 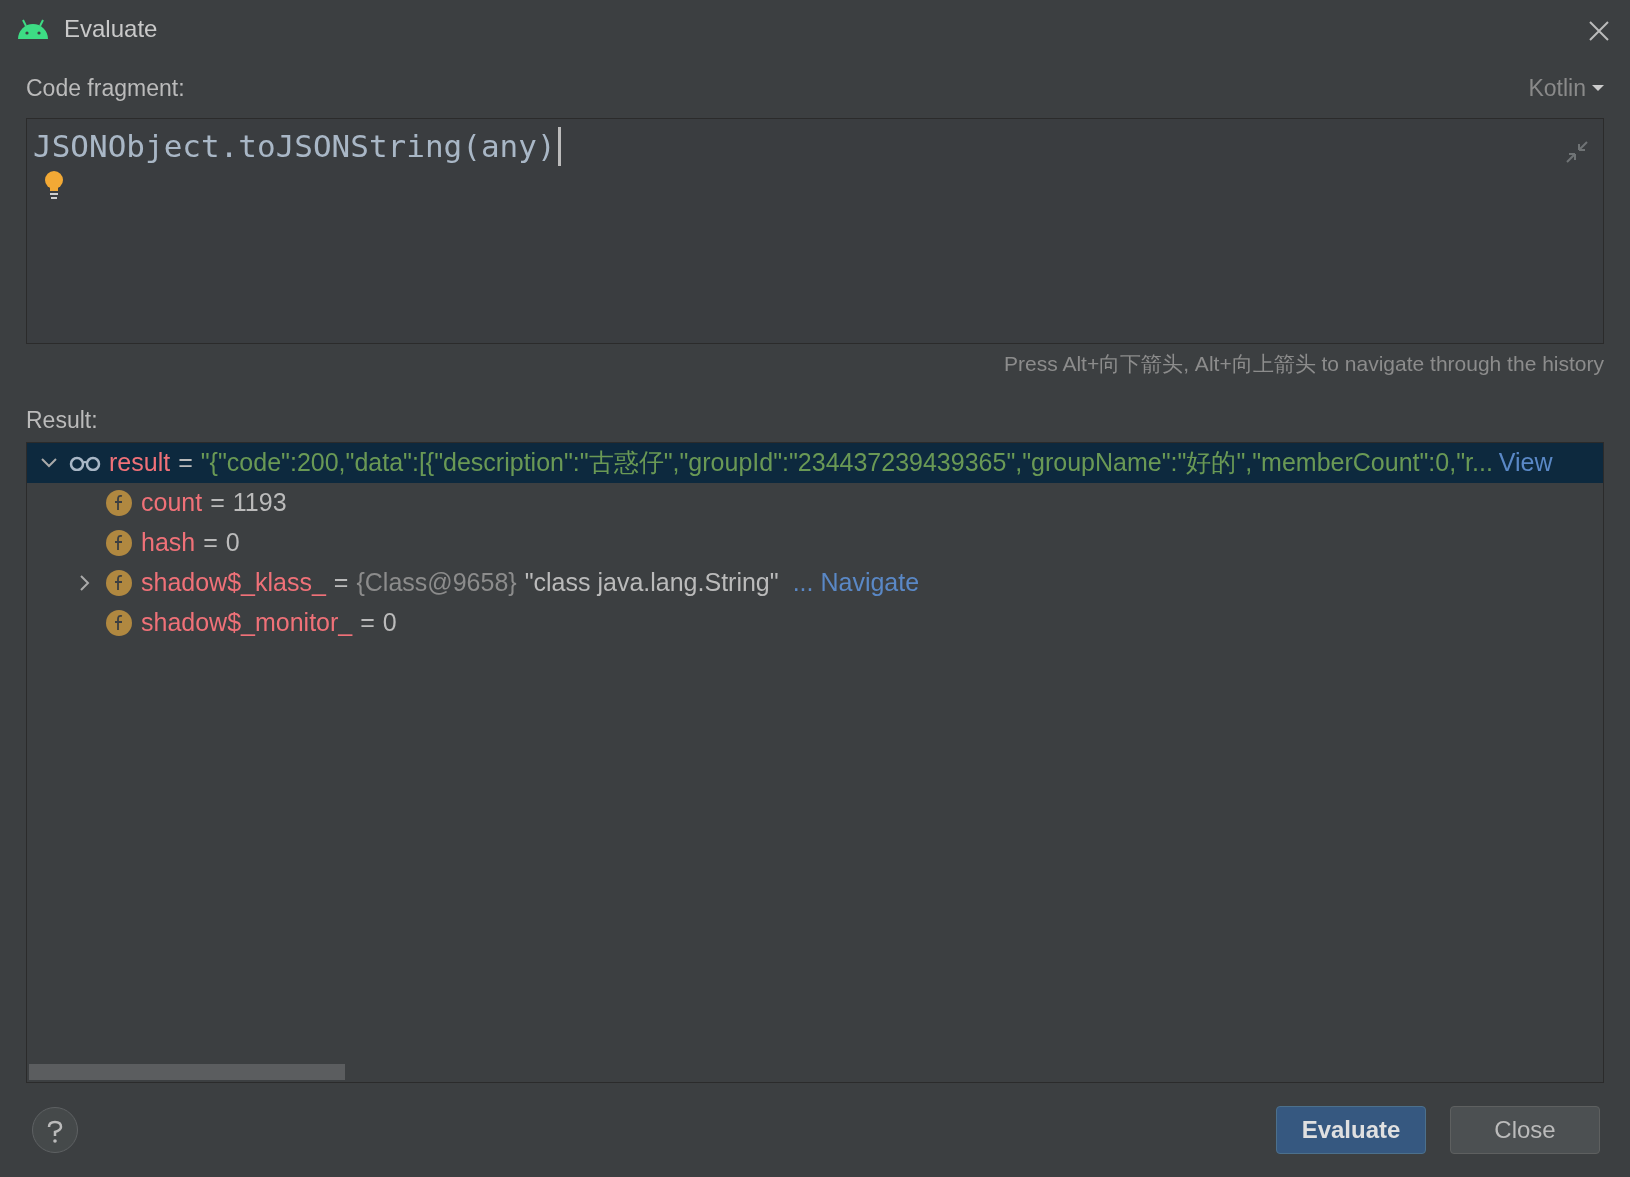 What do you see at coordinates (111, 29) in the screenshot?
I see `window-title: Evaluate` at bounding box center [111, 29].